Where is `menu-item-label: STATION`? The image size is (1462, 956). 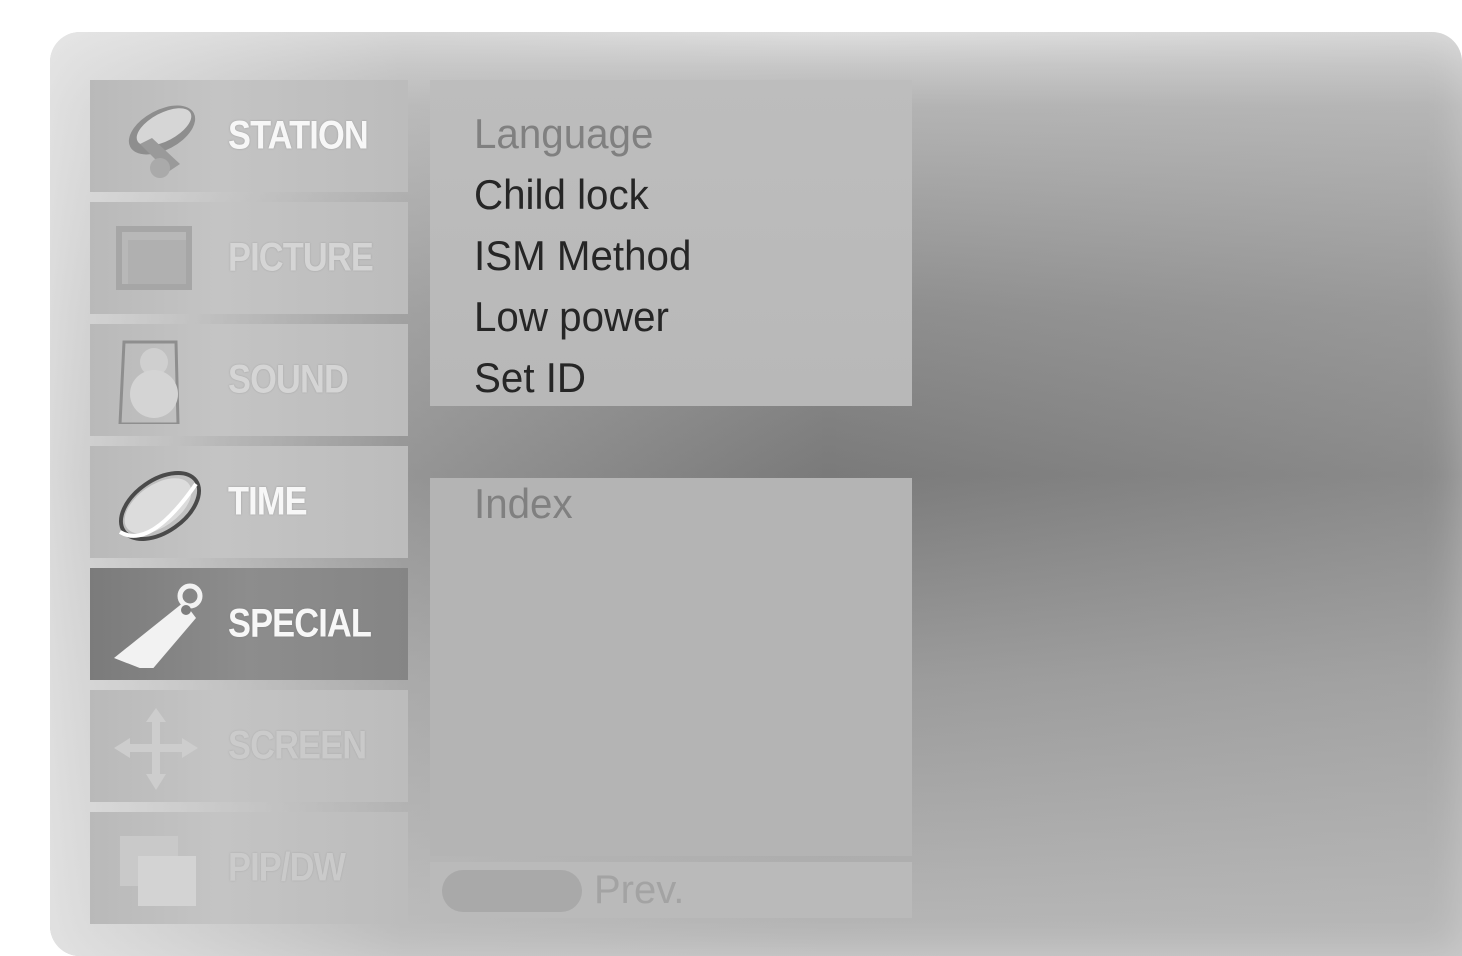
menu-item-label: STATION is located at coordinates (298, 135).